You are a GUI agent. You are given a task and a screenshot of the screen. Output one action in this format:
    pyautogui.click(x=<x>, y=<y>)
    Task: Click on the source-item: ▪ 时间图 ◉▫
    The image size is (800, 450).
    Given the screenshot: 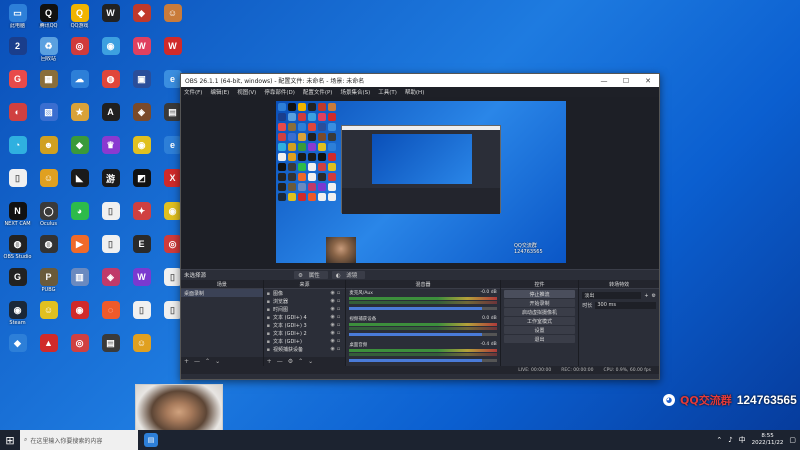 What is the action you would take?
    pyautogui.click(x=305, y=309)
    